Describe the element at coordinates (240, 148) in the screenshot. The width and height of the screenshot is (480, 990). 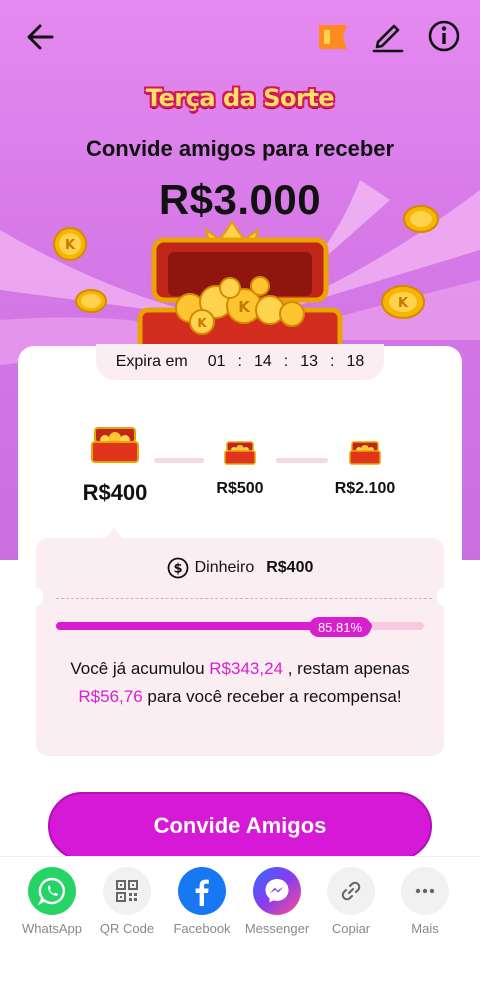
I see `page-subtitle: Convide amigos para receber` at that location.